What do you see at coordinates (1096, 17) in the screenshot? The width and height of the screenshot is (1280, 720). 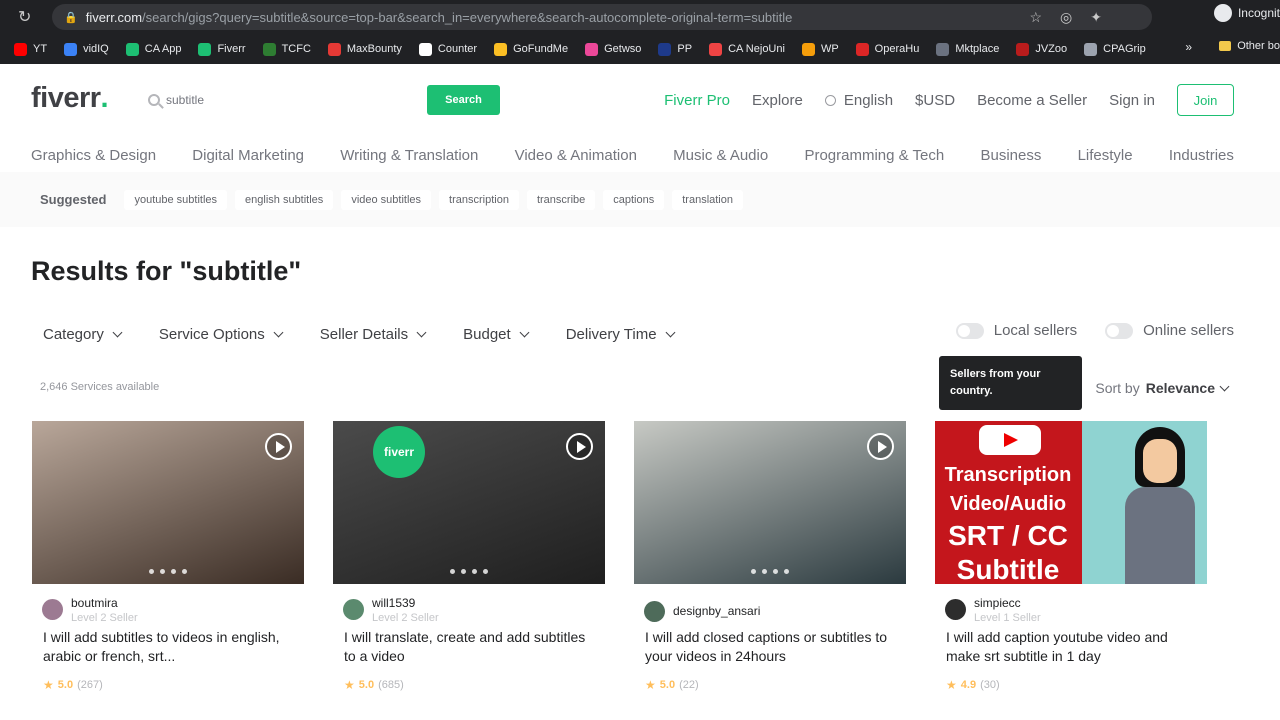 I see `extensions-icon: ✦` at bounding box center [1096, 17].